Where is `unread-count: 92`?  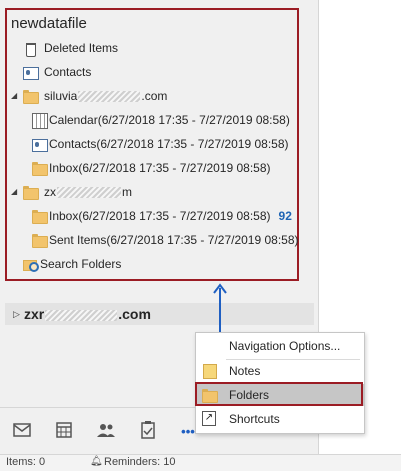
unread-count: 92 is located at coordinates (285, 216).